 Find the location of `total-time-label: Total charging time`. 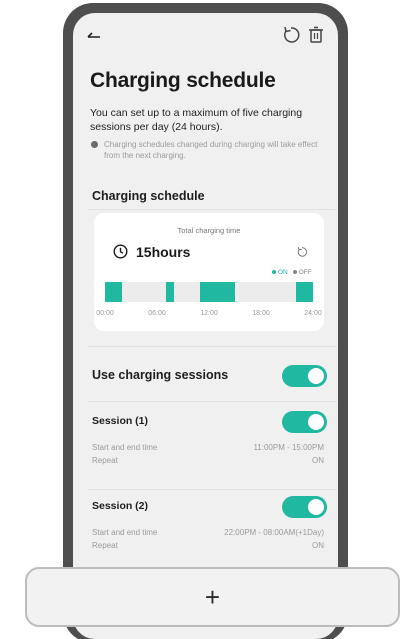

total-time-label: Total charging time is located at coordinates (209, 230).